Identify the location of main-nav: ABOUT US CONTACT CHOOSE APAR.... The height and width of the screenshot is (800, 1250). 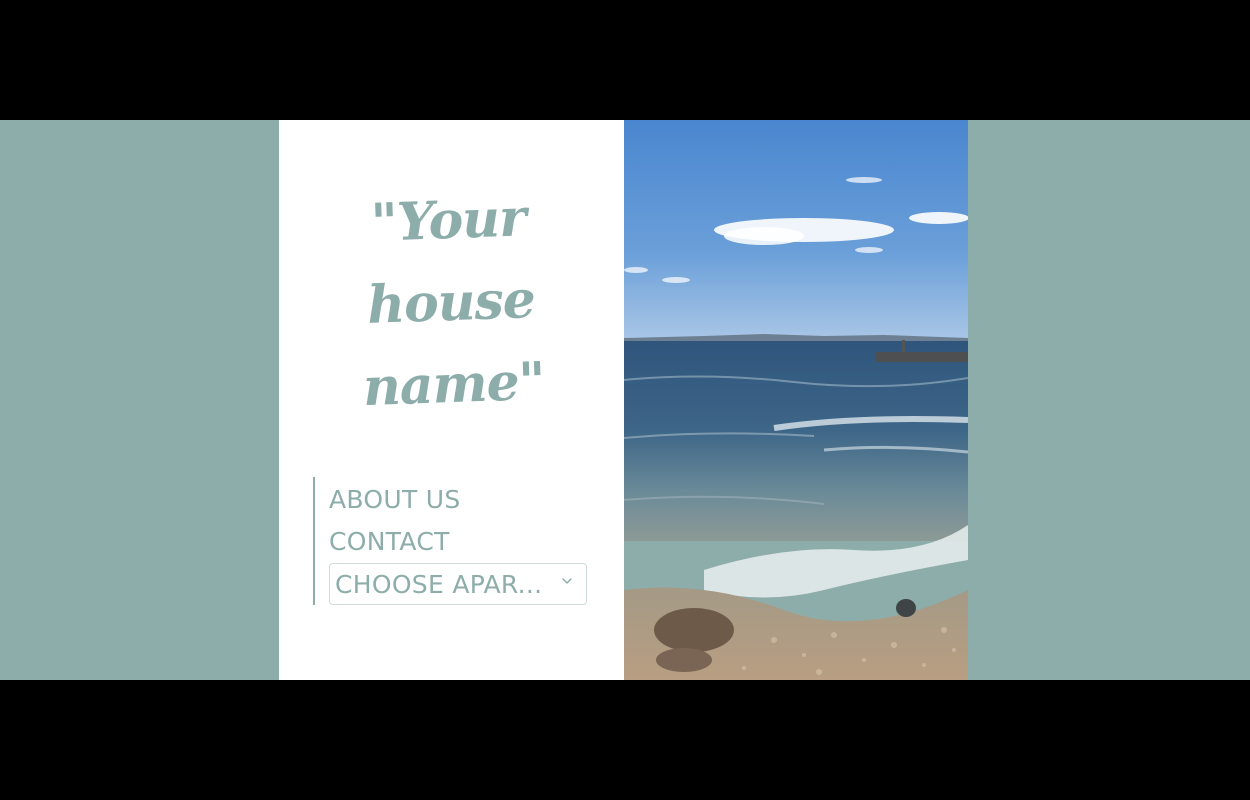
(450, 541).